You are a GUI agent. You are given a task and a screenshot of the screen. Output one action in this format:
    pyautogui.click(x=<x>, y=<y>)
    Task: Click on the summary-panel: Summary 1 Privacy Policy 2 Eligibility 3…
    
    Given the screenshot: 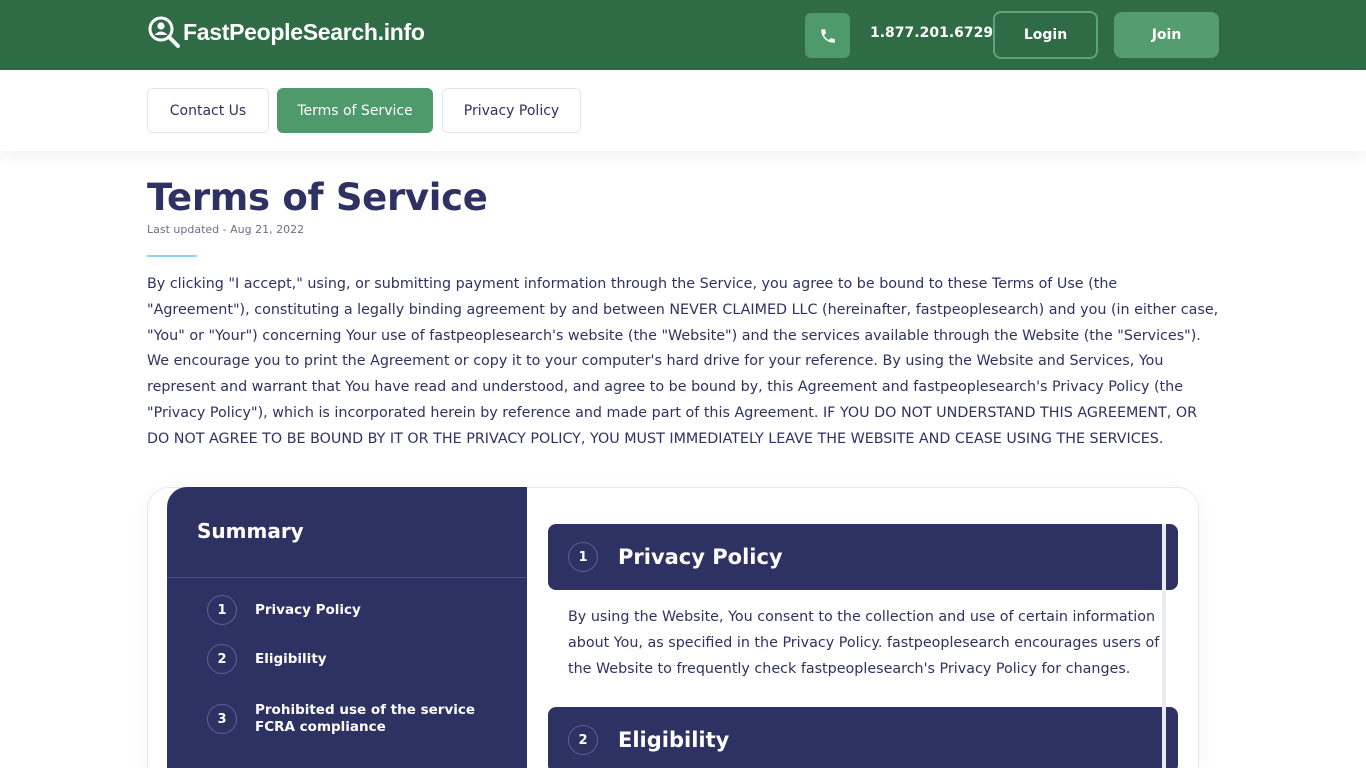 What is the action you would take?
    pyautogui.click(x=347, y=627)
    